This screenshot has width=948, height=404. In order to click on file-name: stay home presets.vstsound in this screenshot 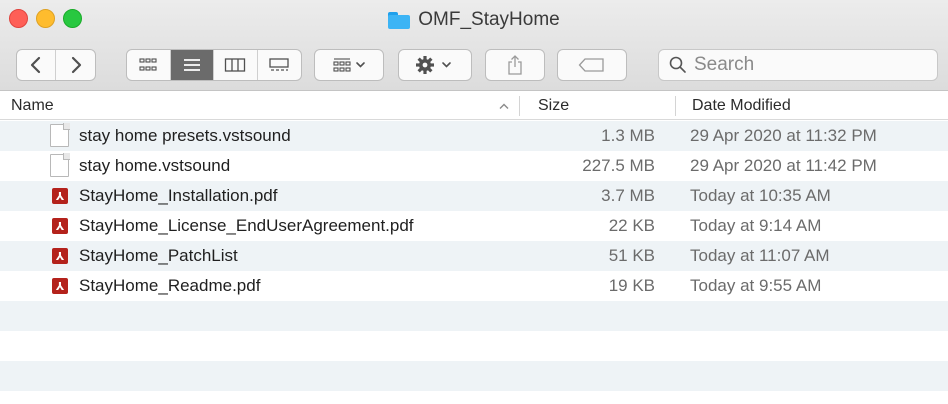, I will do `click(185, 135)`.